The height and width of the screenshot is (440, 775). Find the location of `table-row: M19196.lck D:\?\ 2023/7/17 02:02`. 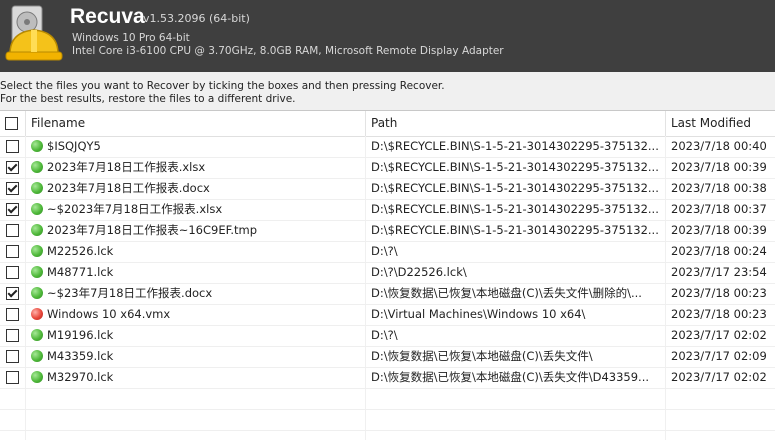

table-row: M19196.lck D:\?\ 2023/7/17 02:02 is located at coordinates (387, 336).